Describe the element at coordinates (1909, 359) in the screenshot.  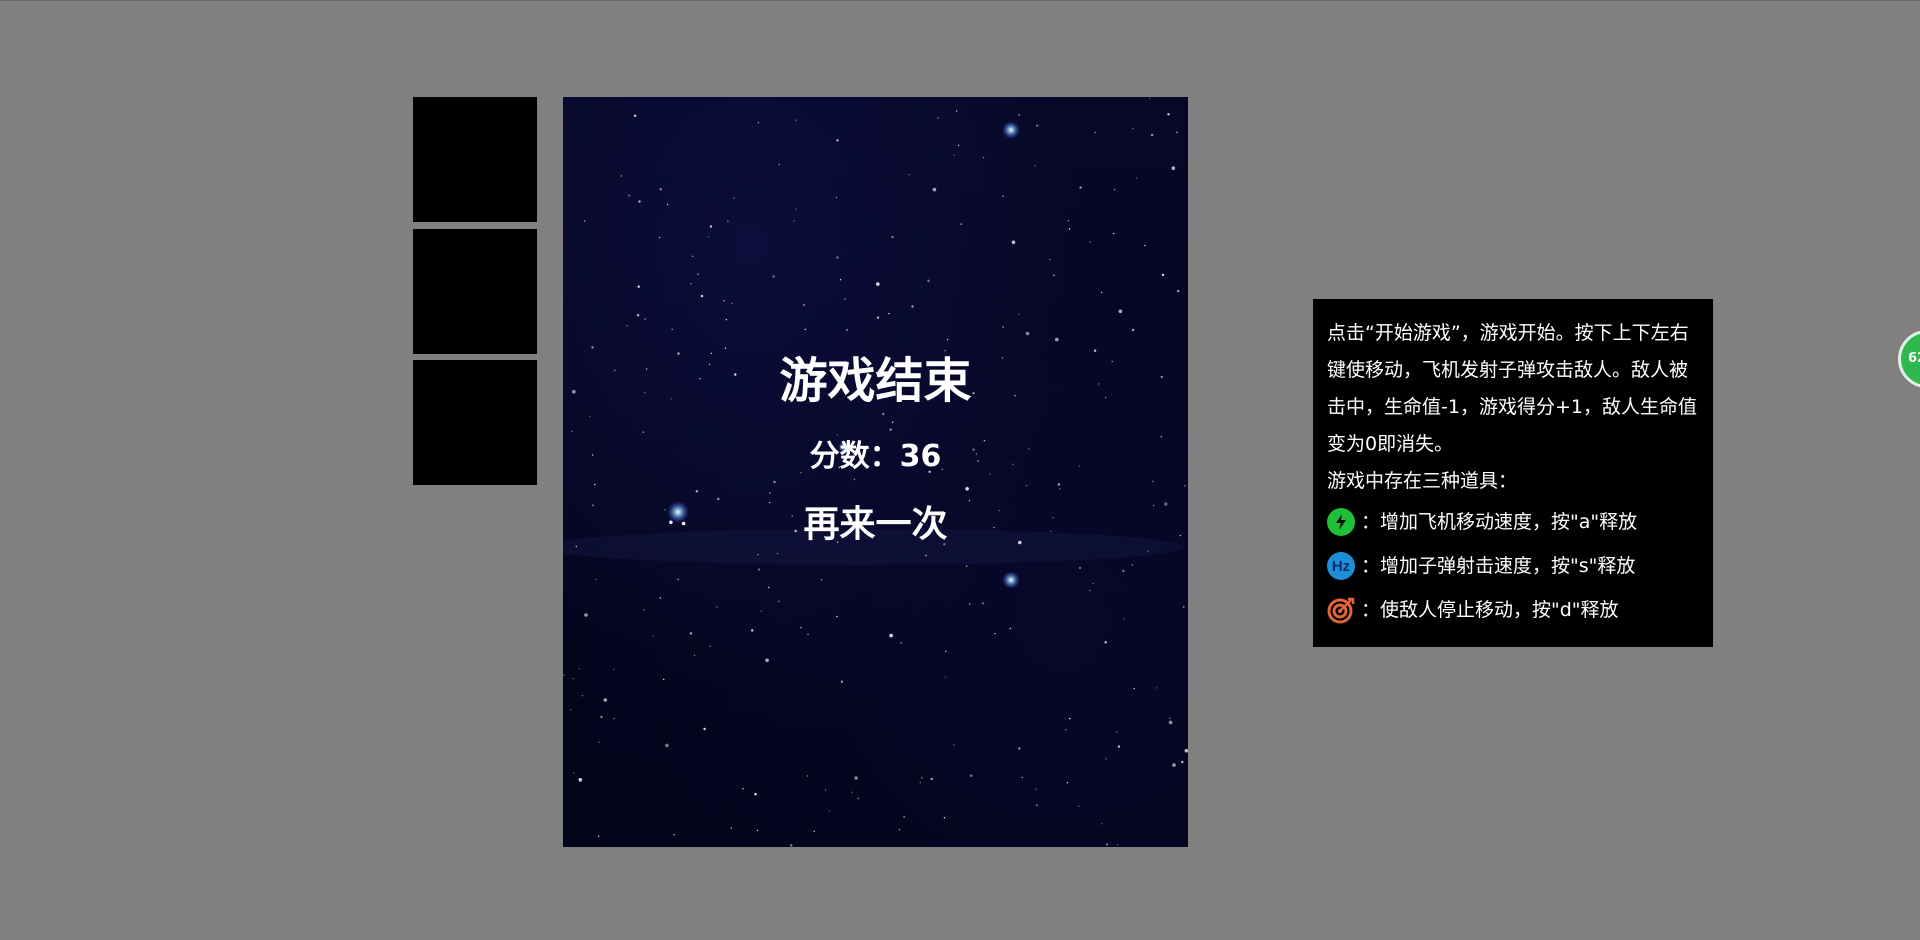
I see `floating-badge: 62` at that location.